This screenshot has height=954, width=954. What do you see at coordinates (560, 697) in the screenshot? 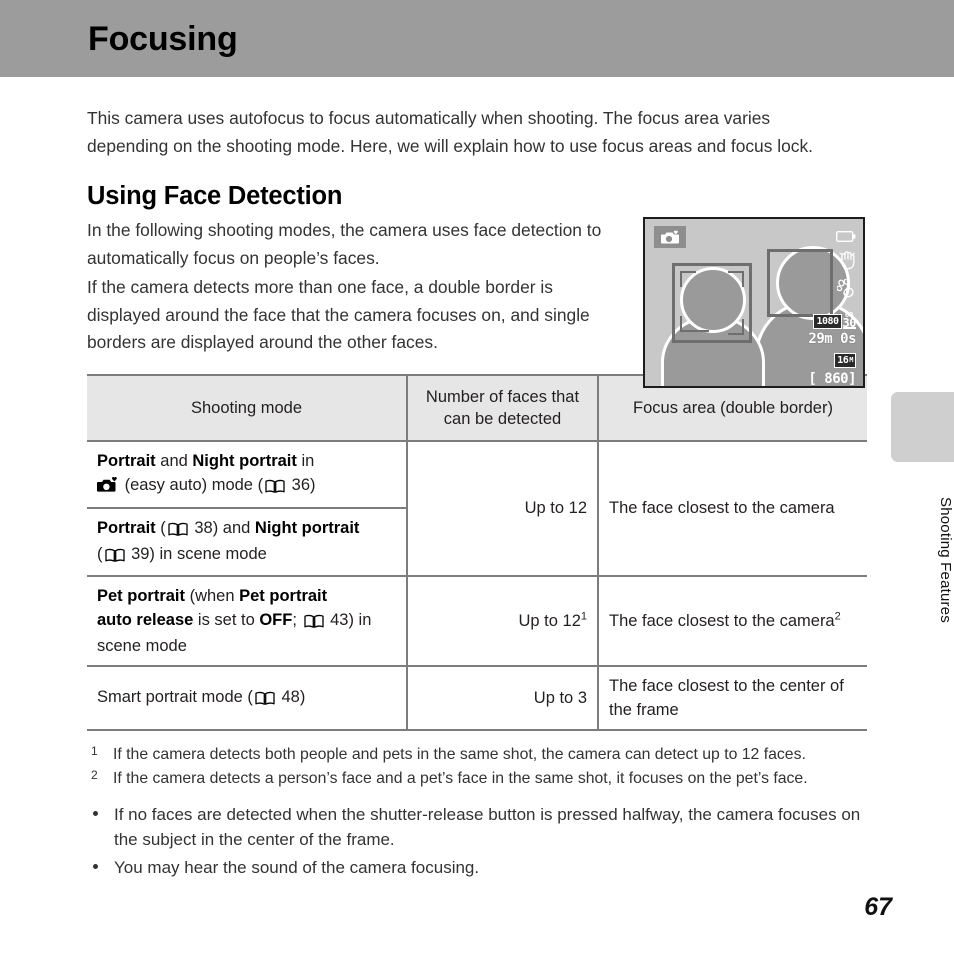
I see `cell-text: Up to 3` at bounding box center [560, 697].